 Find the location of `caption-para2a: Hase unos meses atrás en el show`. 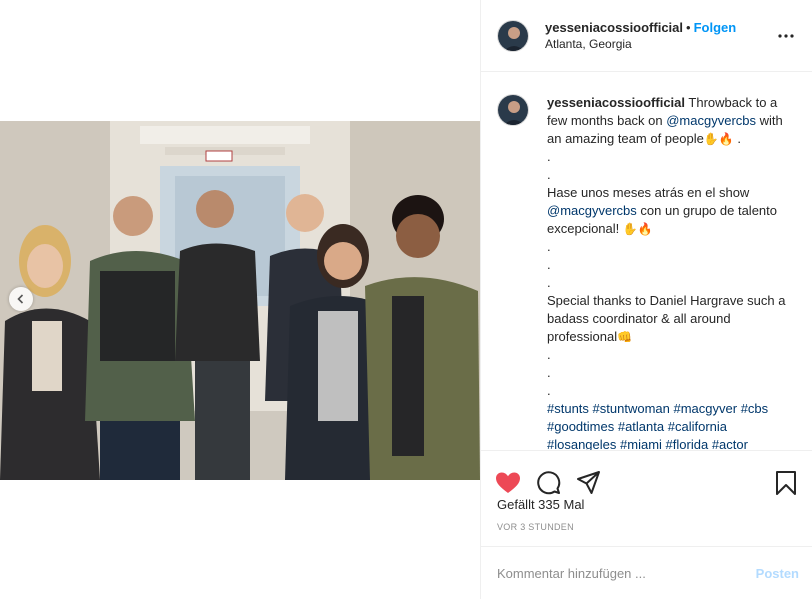

caption-para2a: Hase unos meses atrás en el show is located at coordinates (648, 192).